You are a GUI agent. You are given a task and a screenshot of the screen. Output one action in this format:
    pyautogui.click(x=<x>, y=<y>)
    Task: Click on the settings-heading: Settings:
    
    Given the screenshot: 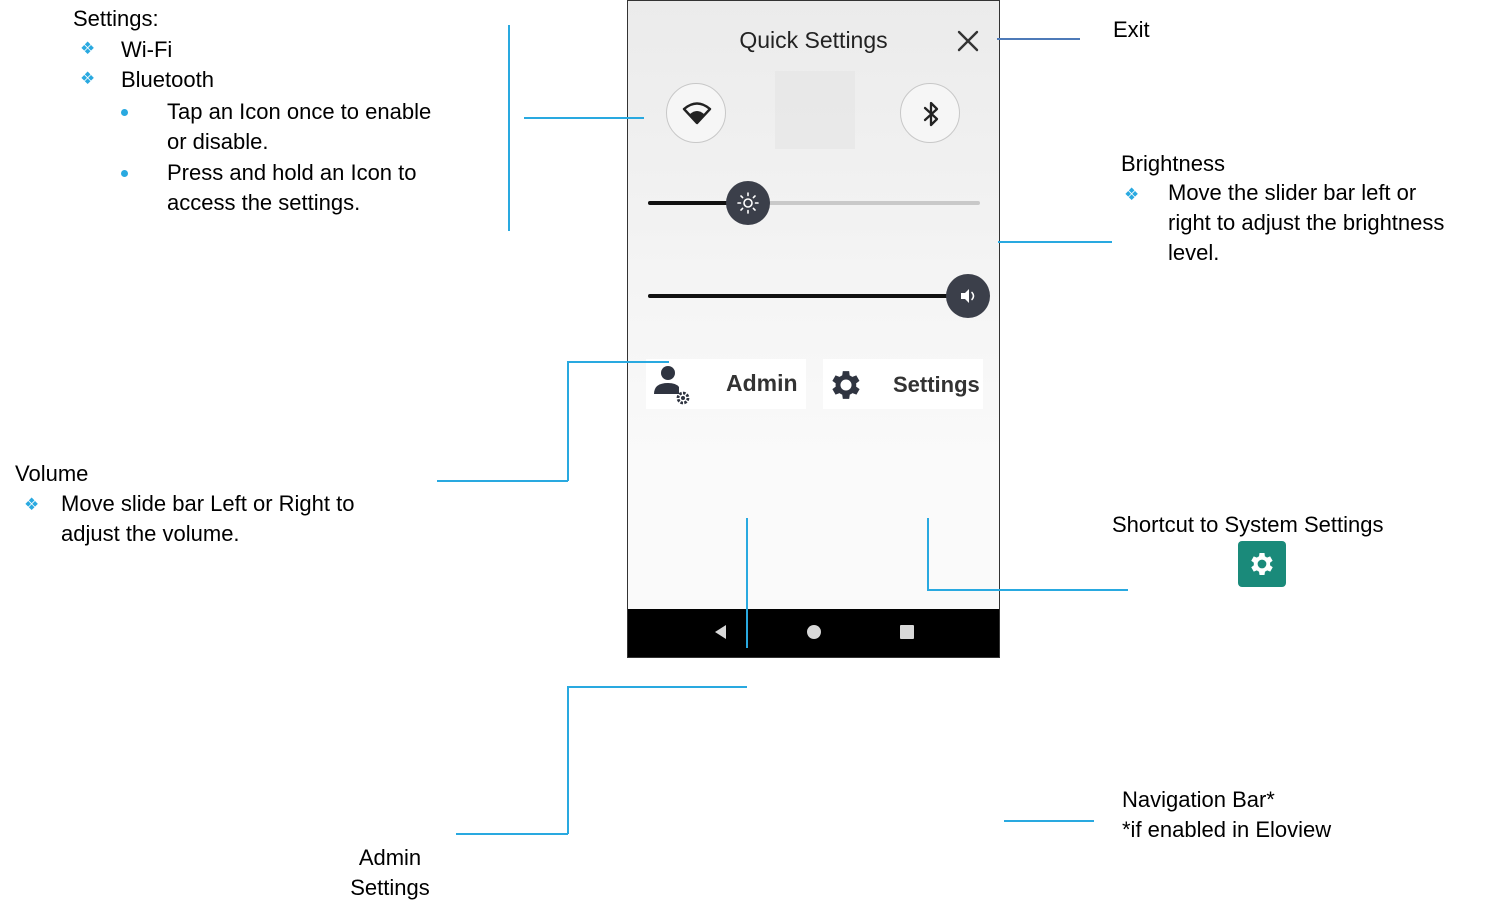 What is the action you would take?
    pyautogui.click(x=116, y=18)
    